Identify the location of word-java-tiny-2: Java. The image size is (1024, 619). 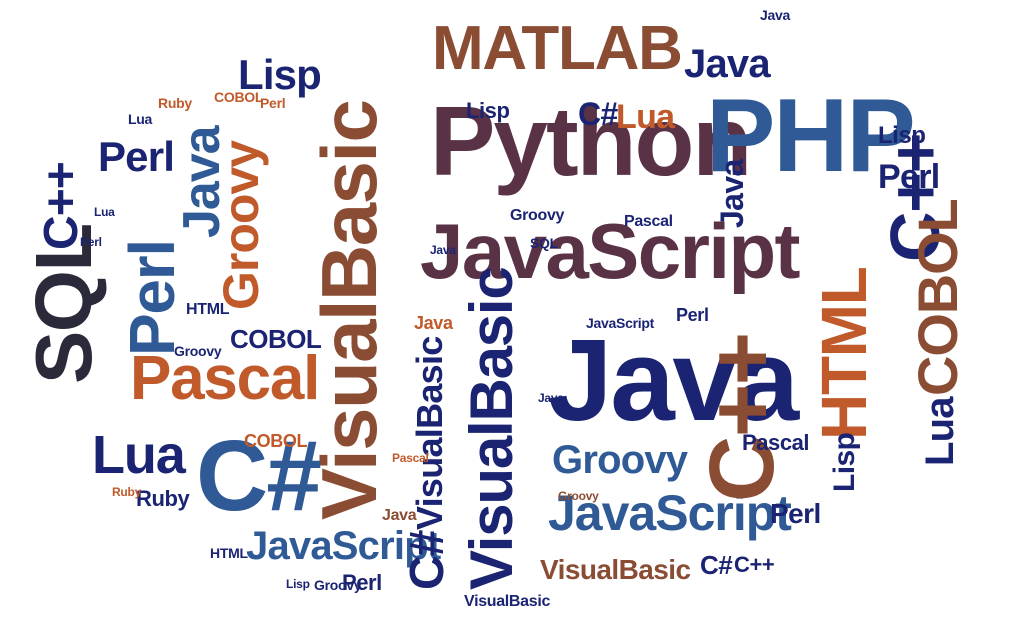
(775, 15).